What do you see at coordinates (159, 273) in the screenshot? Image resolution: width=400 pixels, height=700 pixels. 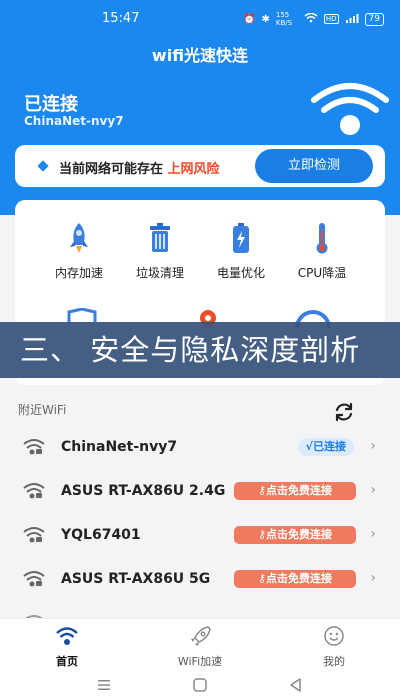 I see `tool-label: 垃圾清理` at bounding box center [159, 273].